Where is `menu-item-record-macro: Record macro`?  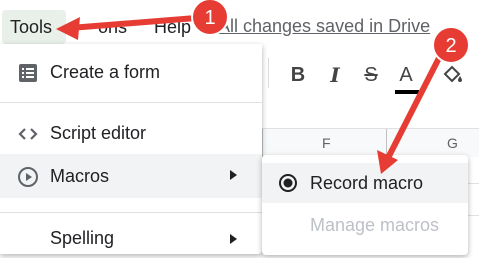
menu-item-record-macro: Record macro is located at coordinates (365, 183).